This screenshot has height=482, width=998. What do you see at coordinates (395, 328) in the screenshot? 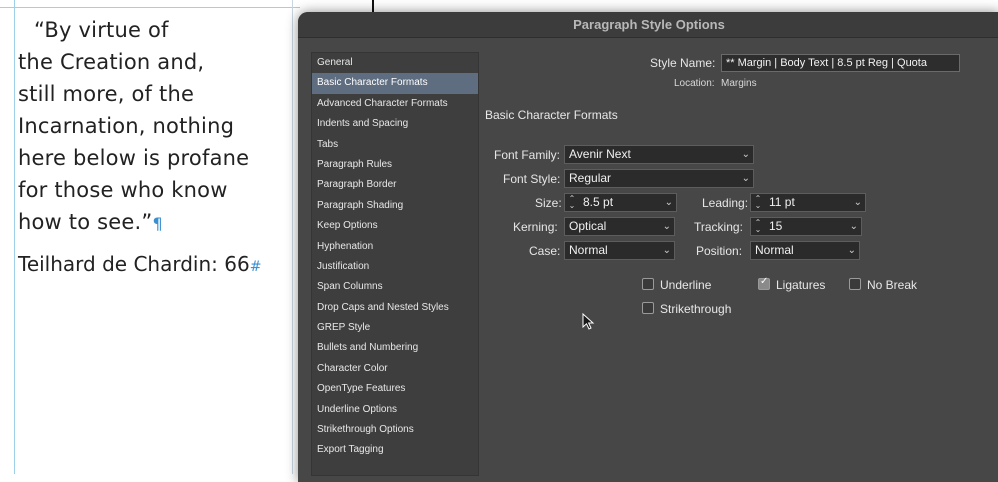
I see `sidebar-item-grep-style: GREP Style` at bounding box center [395, 328].